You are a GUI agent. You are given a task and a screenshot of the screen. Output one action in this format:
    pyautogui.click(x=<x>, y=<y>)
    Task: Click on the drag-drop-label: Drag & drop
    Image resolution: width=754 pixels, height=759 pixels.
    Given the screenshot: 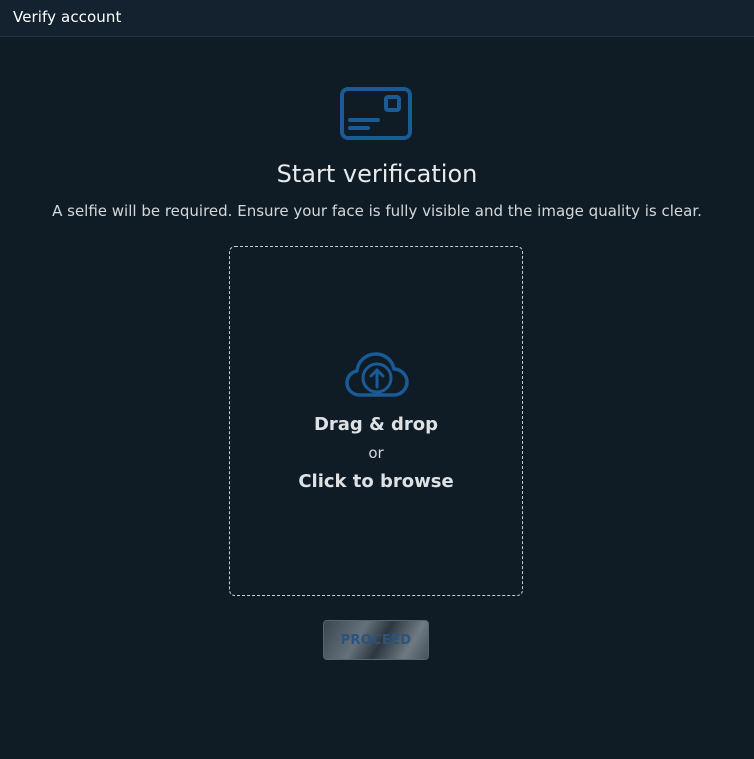 What is the action you would take?
    pyautogui.click(x=376, y=424)
    